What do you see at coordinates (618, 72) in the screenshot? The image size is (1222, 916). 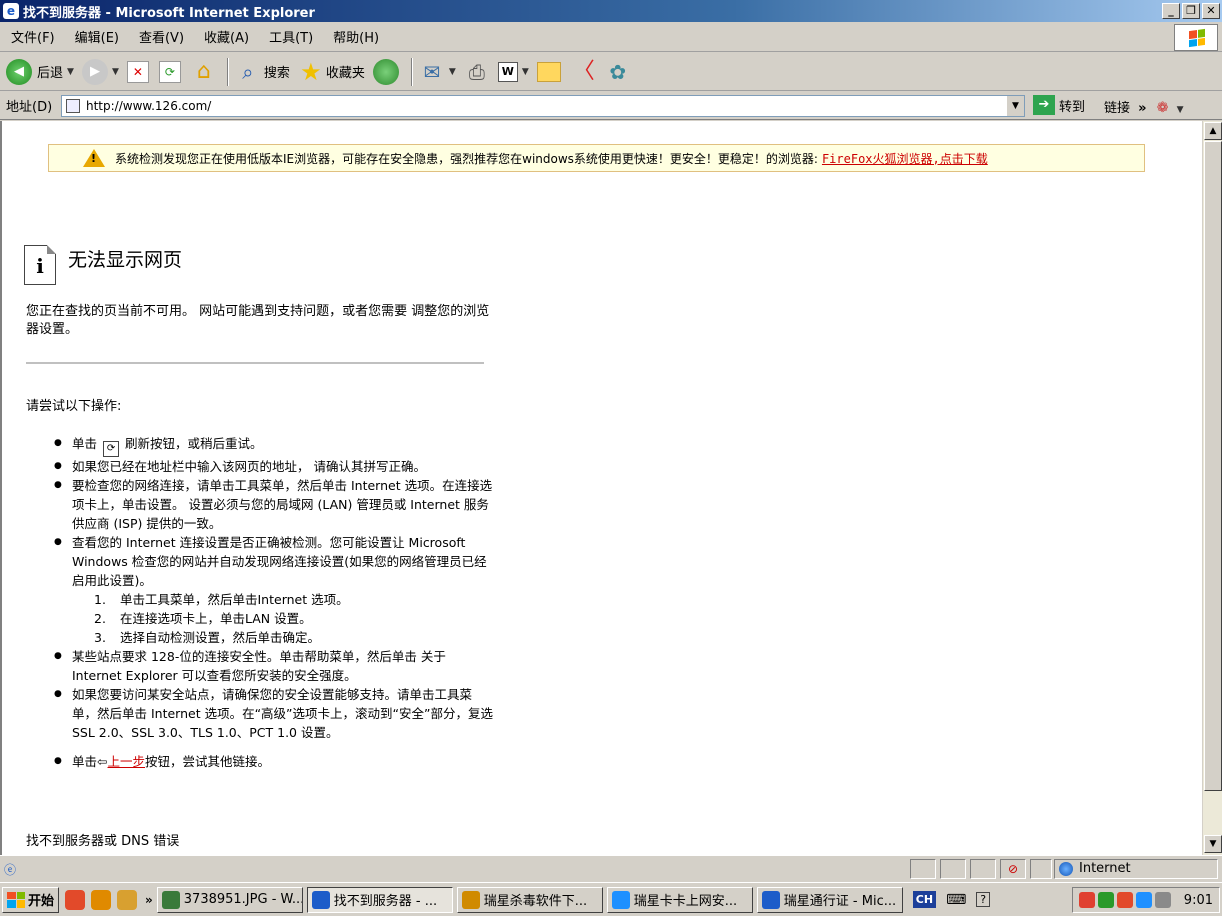 I see `buddy-icon: ✿` at bounding box center [618, 72].